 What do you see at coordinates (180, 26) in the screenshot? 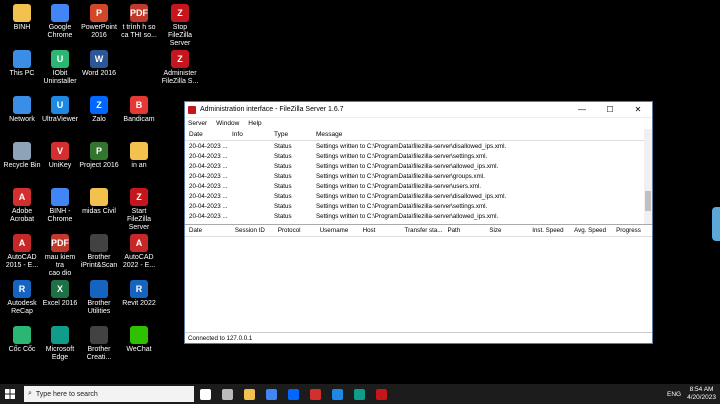
I see `desktop-icon: Z Stop FileZilla Server` at bounding box center [180, 26].